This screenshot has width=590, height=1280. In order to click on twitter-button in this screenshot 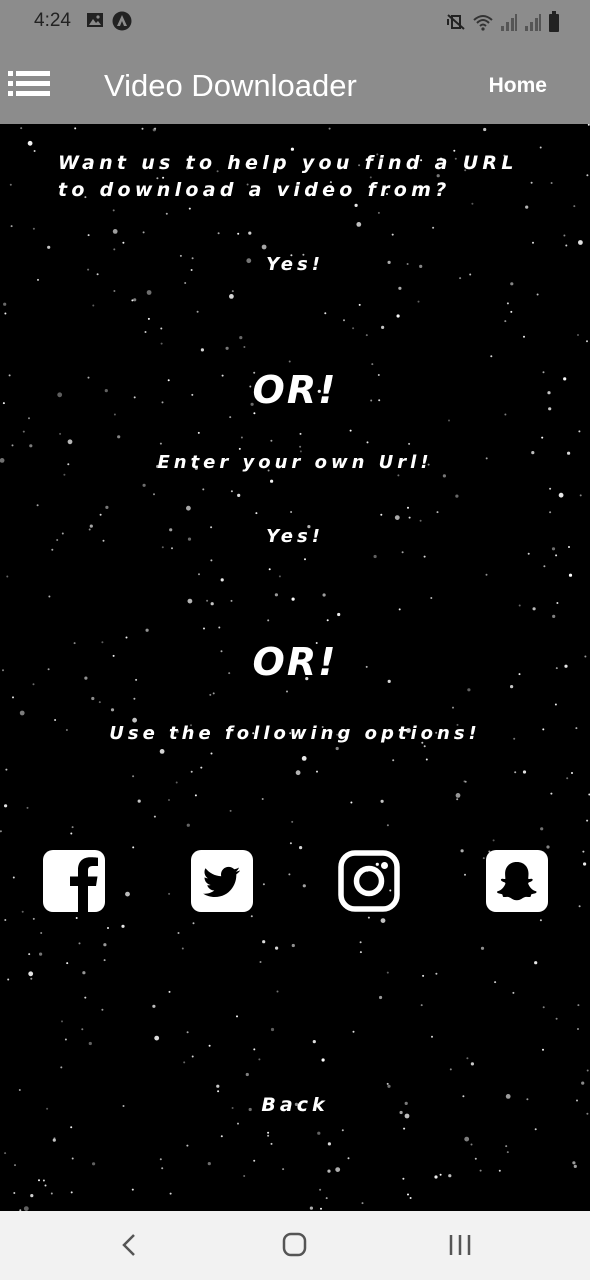, I will do `click(222, 881)`.